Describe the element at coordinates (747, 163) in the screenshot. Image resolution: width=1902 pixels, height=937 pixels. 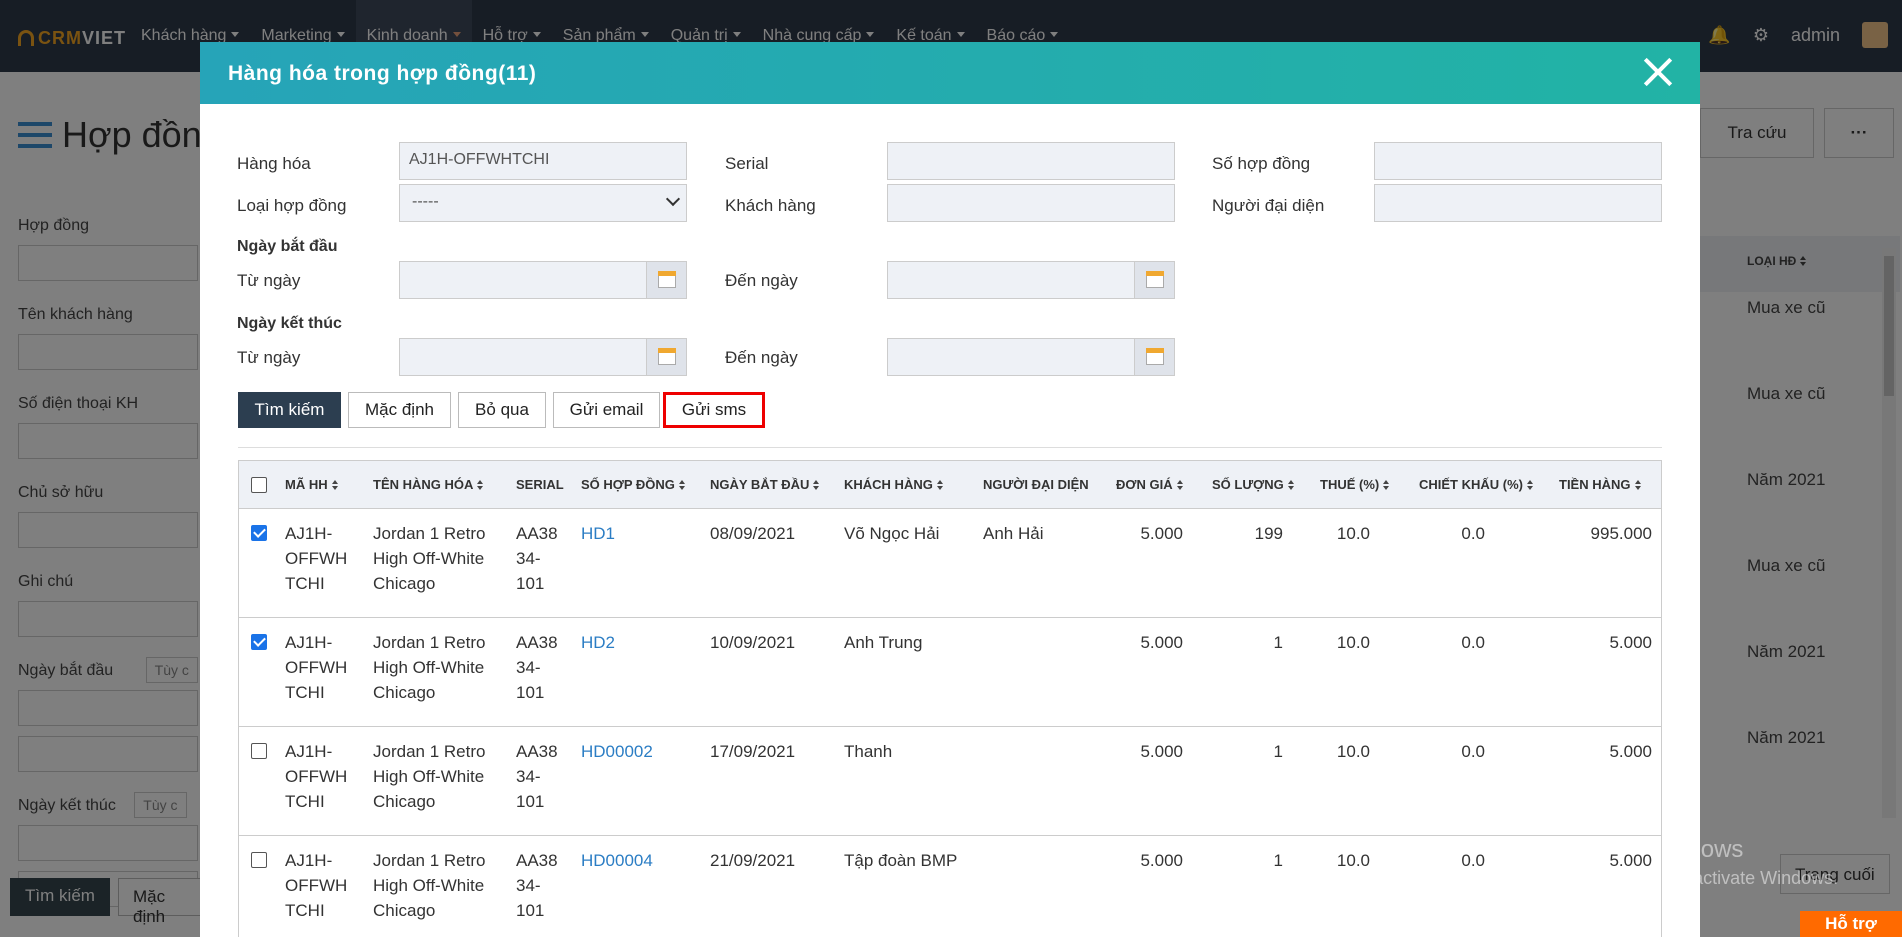
I see `serial-label: Serial` at that location.